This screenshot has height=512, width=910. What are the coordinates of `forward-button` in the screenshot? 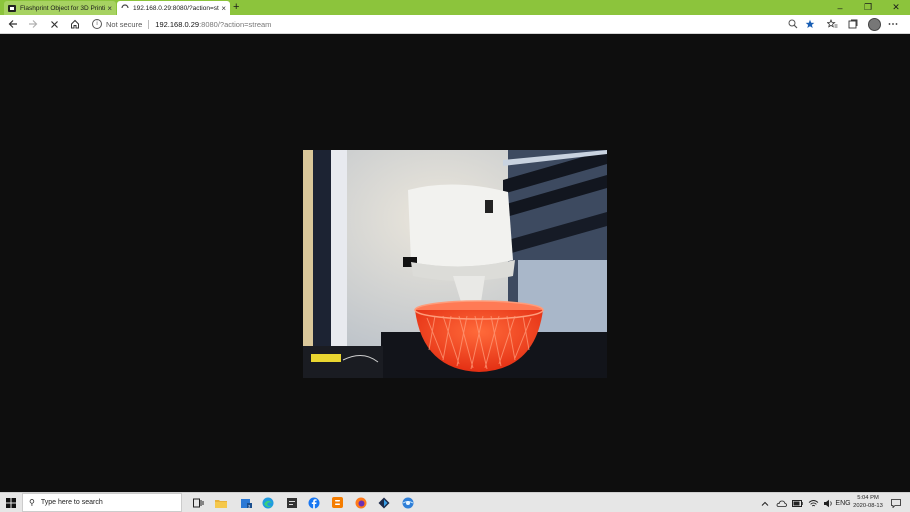 It's located at (33, 24).